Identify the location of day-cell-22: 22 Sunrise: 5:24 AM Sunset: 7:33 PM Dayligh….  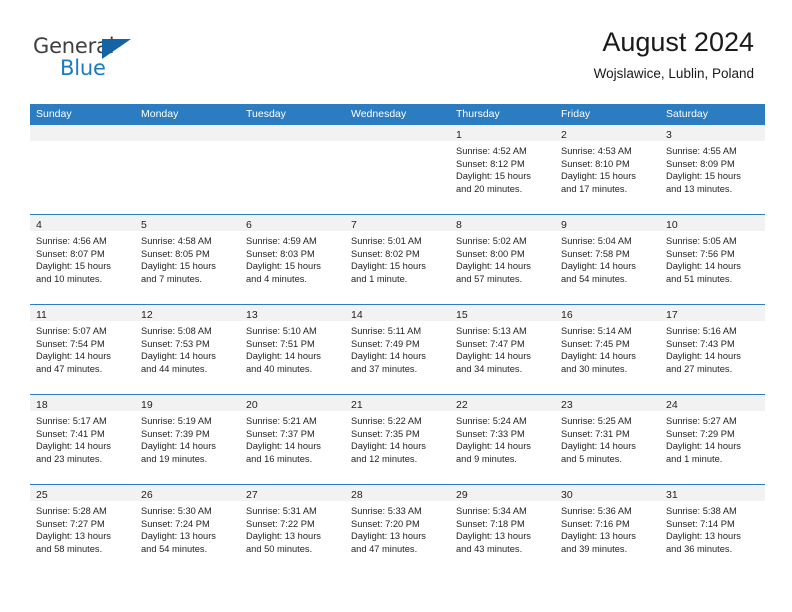
(502, 439).